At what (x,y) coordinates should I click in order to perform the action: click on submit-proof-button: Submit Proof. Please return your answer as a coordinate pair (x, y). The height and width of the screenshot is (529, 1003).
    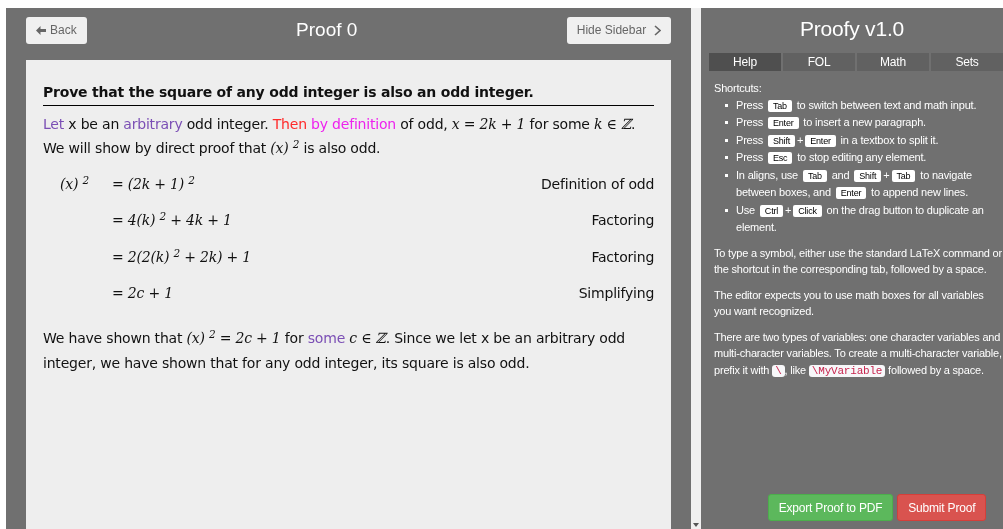
    Looking at the image, I should click on (942, 507).